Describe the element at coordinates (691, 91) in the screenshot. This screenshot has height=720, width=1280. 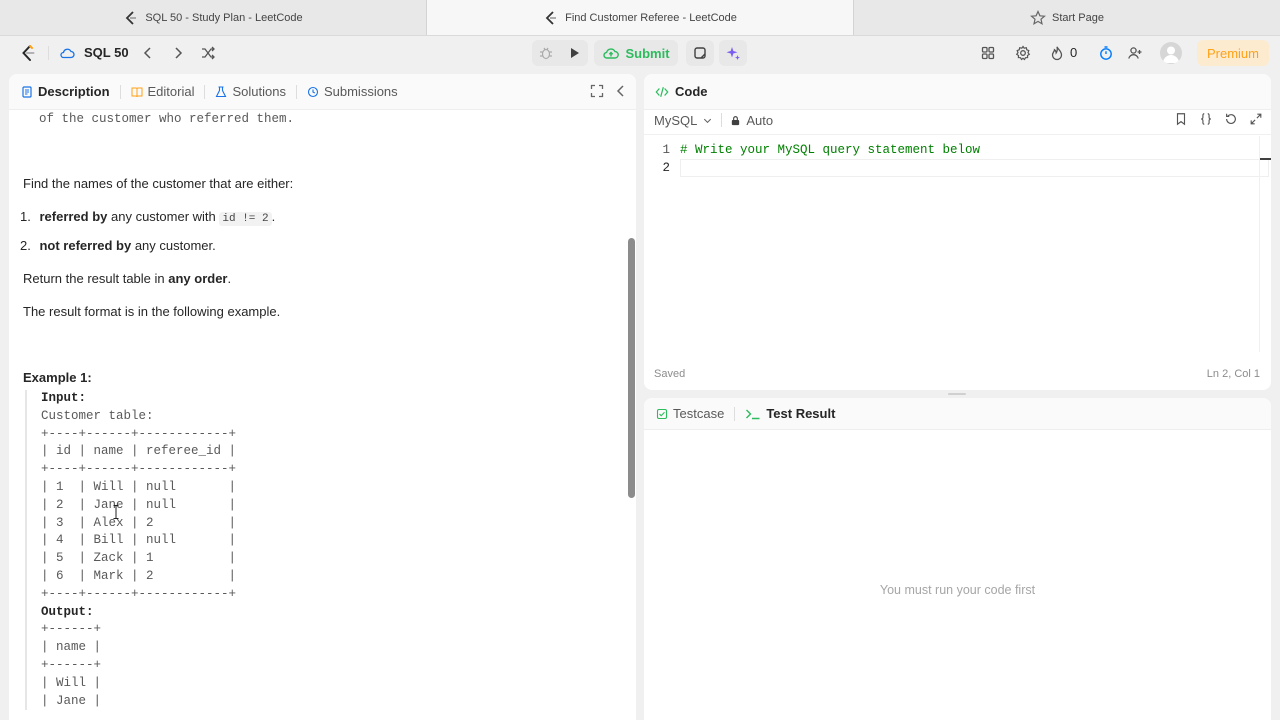
I see `code-title: Code` at that location.